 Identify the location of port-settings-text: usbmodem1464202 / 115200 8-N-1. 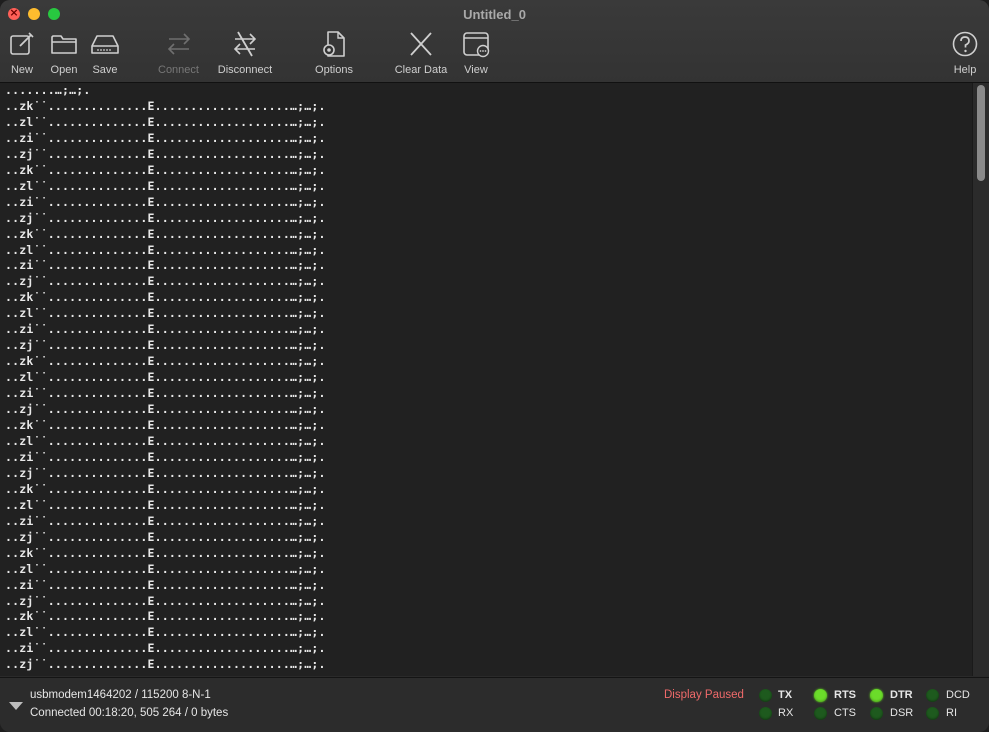
(120, 695).